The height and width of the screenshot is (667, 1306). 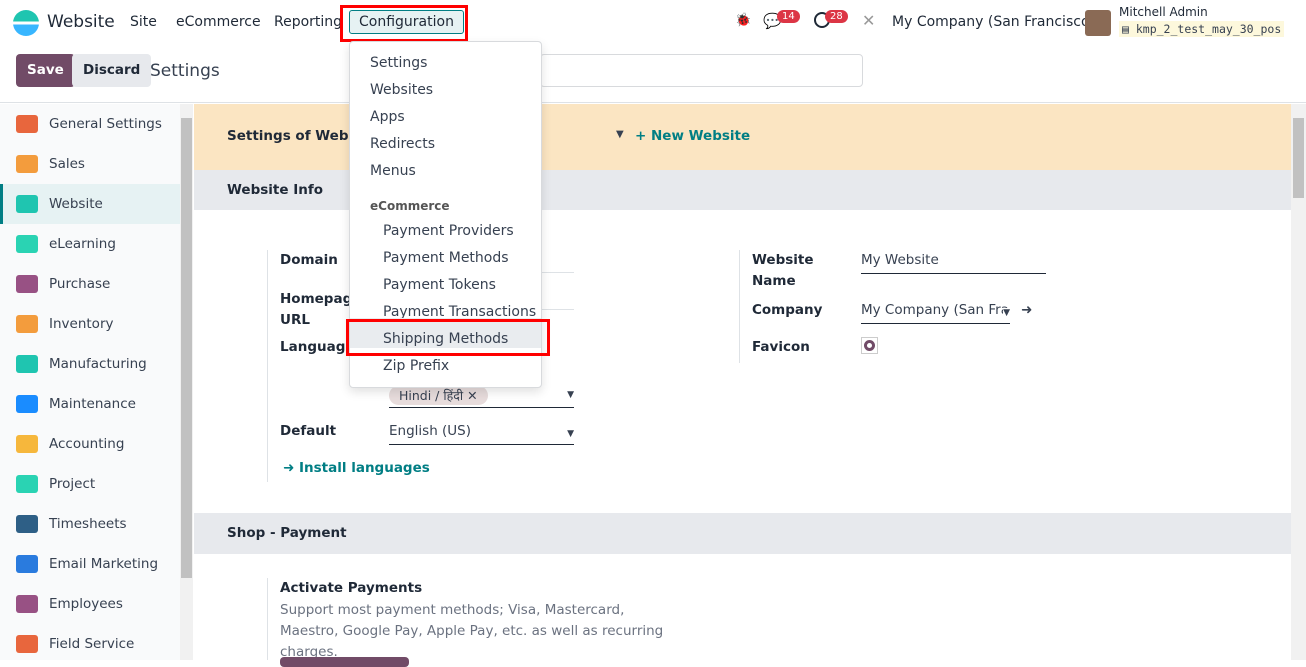 What do you see at coordinates (90, 324) in the screenshot?
I see `sidebar-item-inventory: Inventory` at bounding box center [90, 324].